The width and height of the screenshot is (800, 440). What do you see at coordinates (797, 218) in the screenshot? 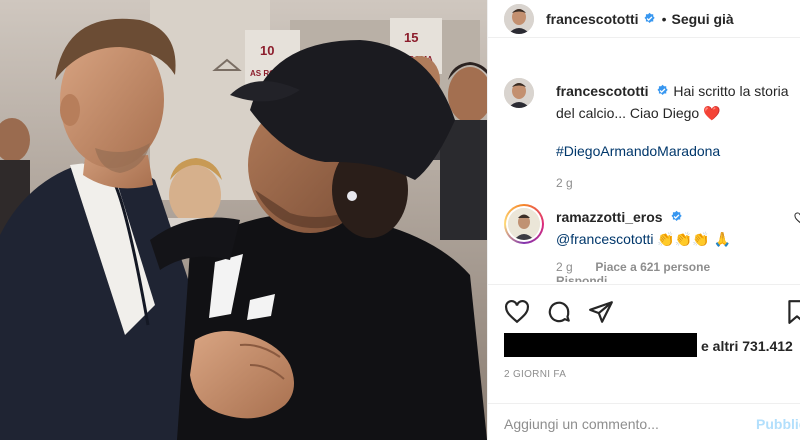
I see `comment-like-heart-icon` at bounding box center [797, 218].